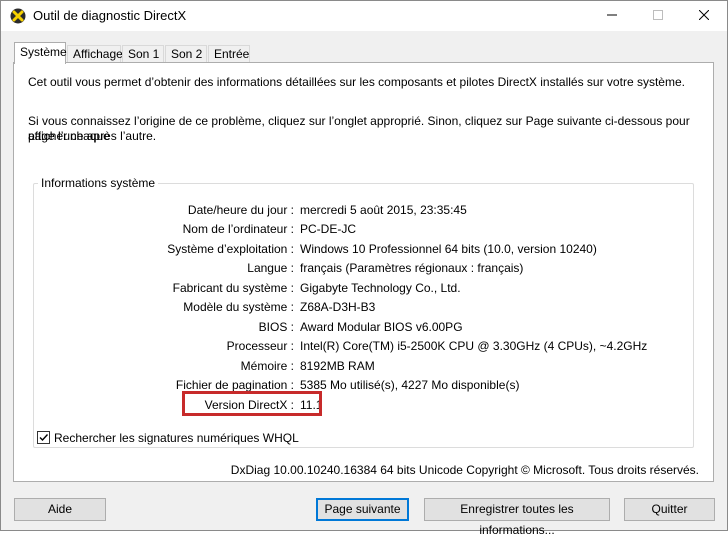 The height and width of the screenshot is (541, 728). I want to click on info-label: Date/heure du jour :, so click(240, 210).